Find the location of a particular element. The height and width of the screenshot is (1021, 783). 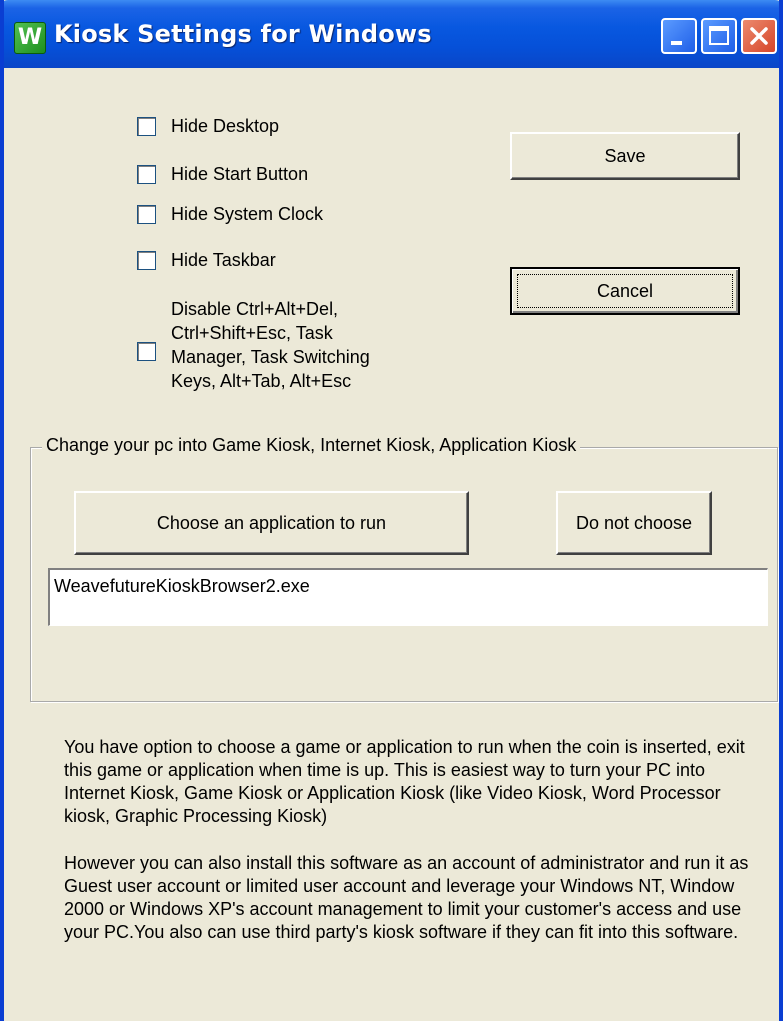

hide-start-button-option: Hide Start Button is located at coordinates (222, 174).